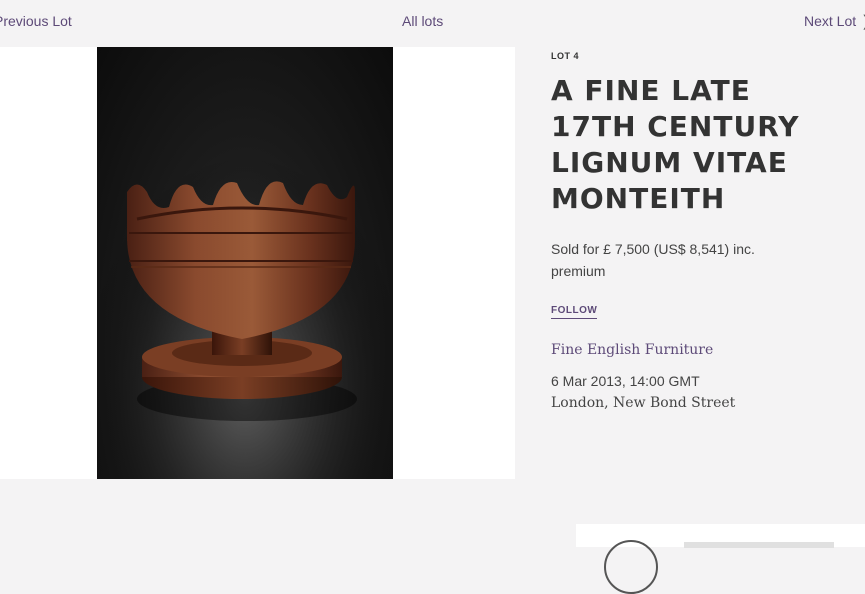 Image resolution: width=865 pixels, height=594 pixels. What do you see at coordinates (36, 21) in the screenshot?
I see `previous-lot-link: Previous Lot` at bounding box center [36, 21].